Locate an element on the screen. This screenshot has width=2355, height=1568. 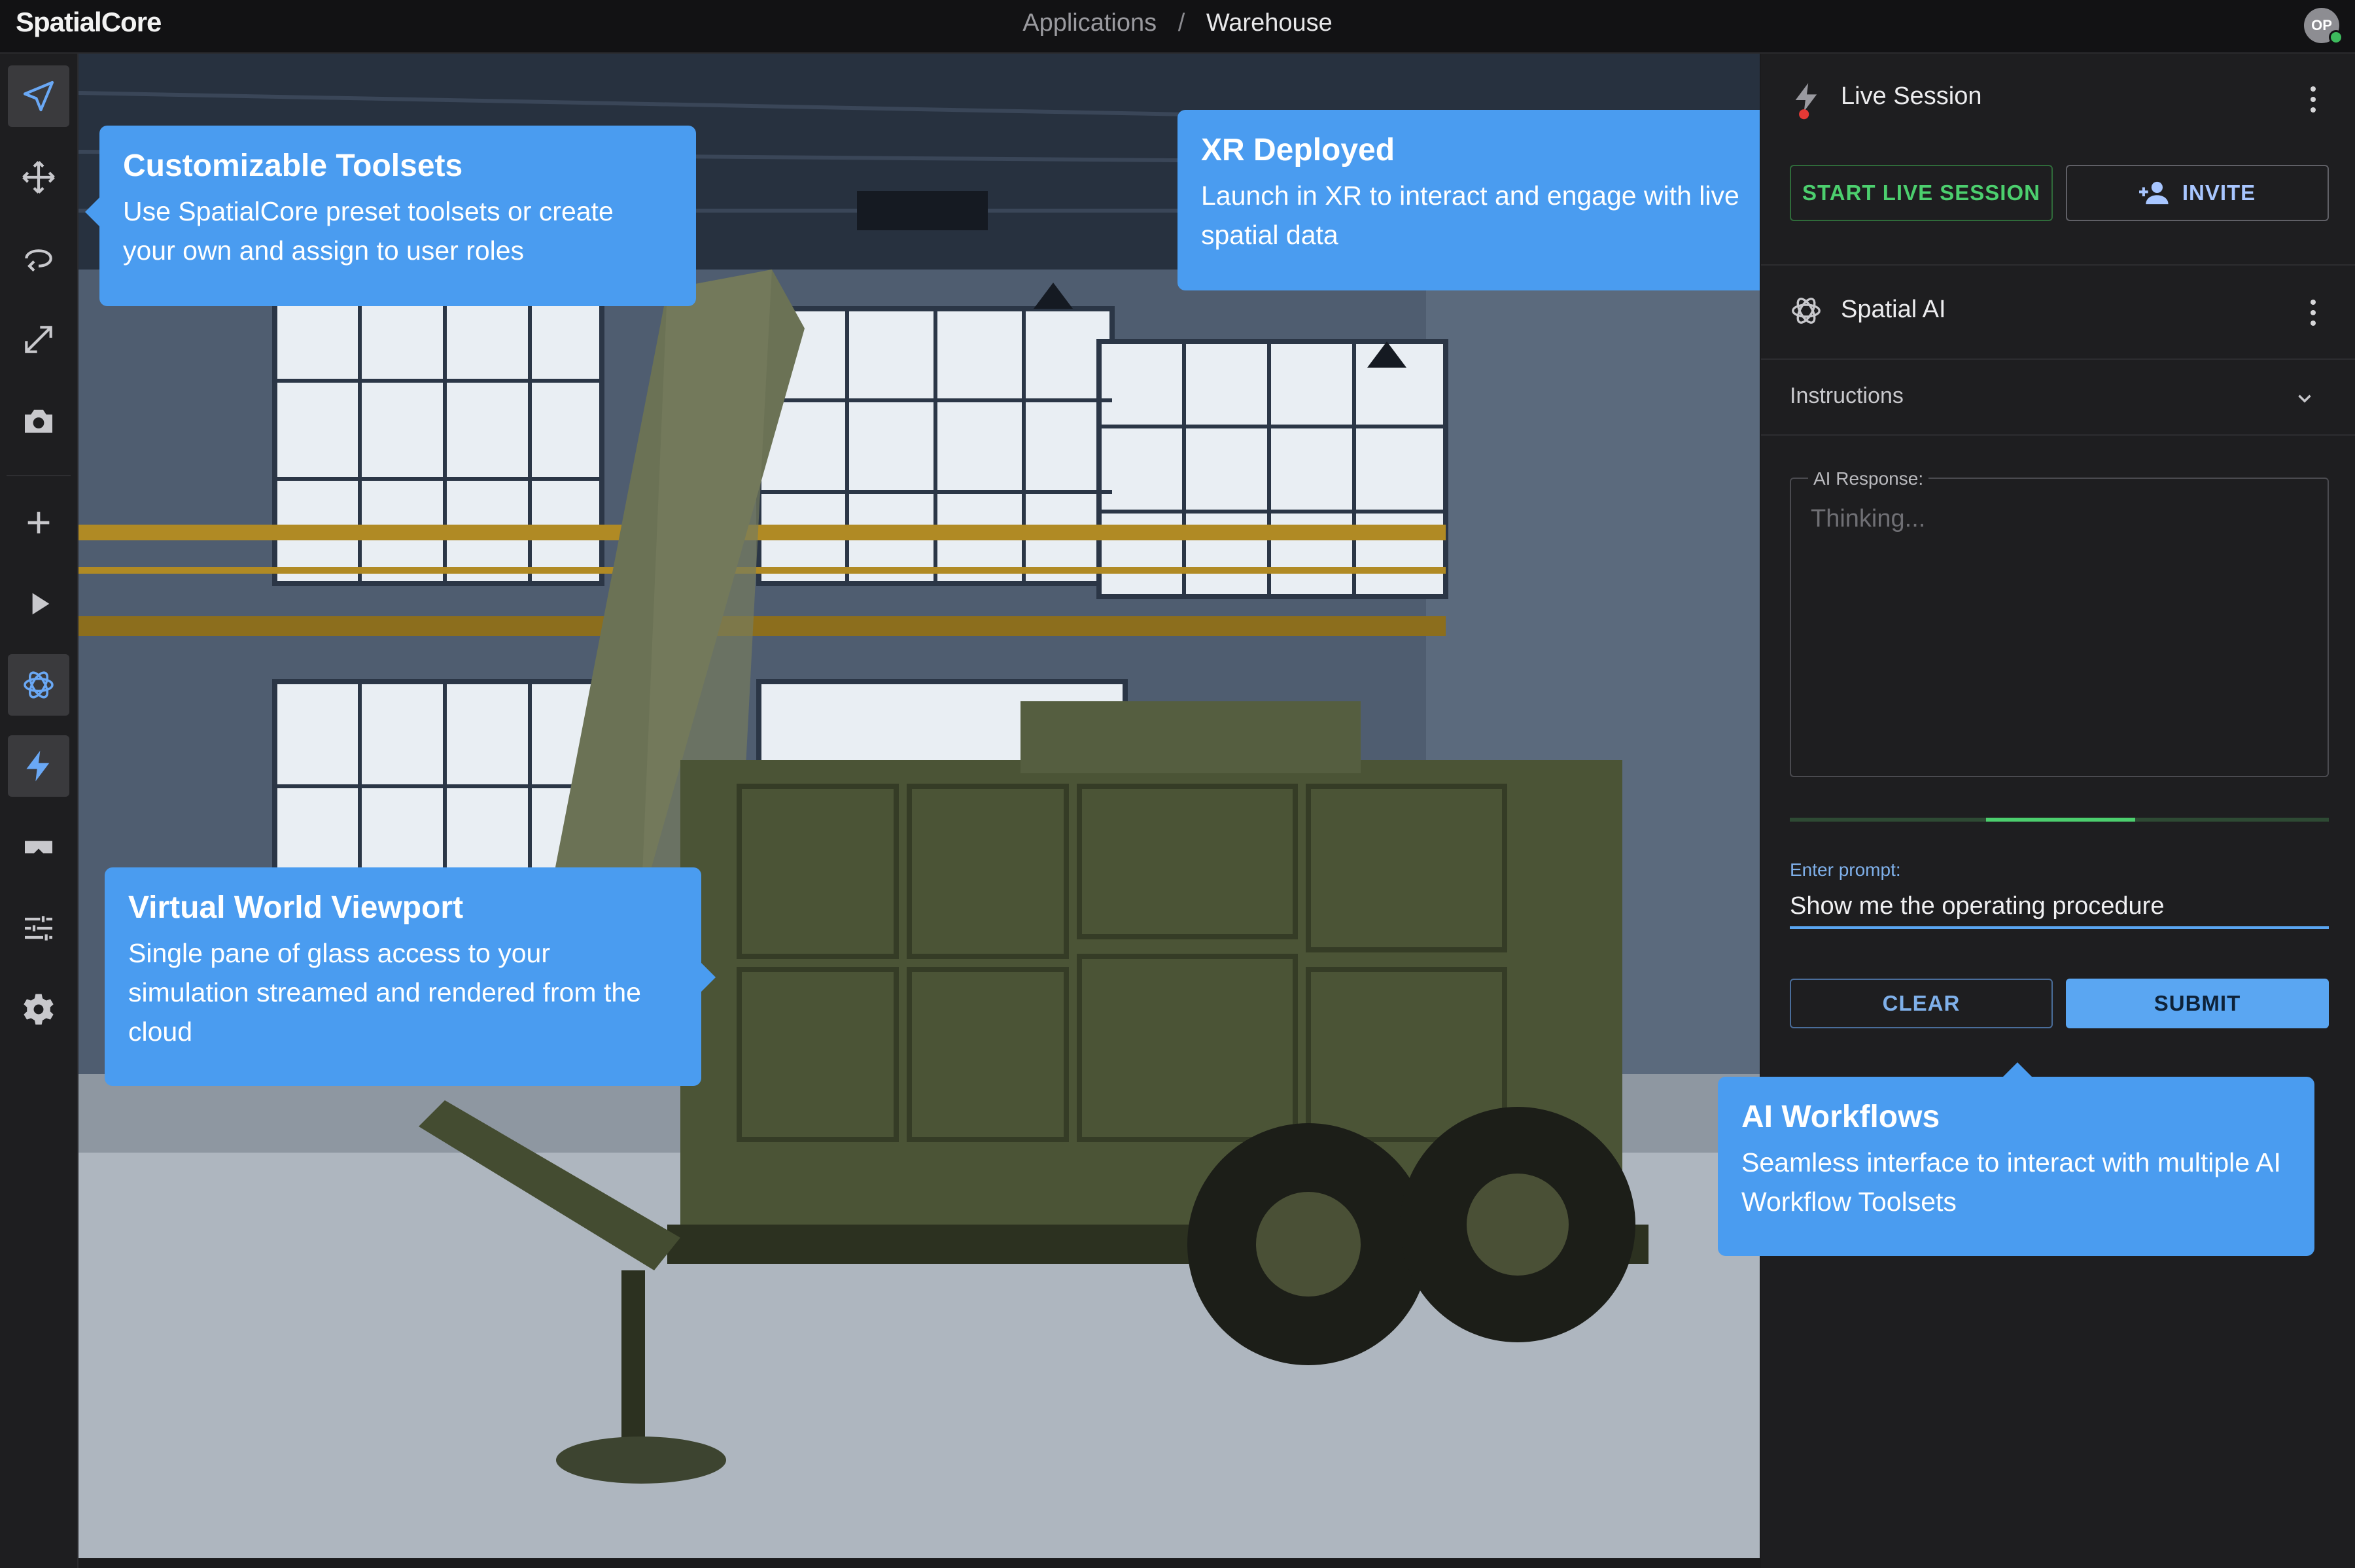
scale-icon is located at coordinates (39, 339).